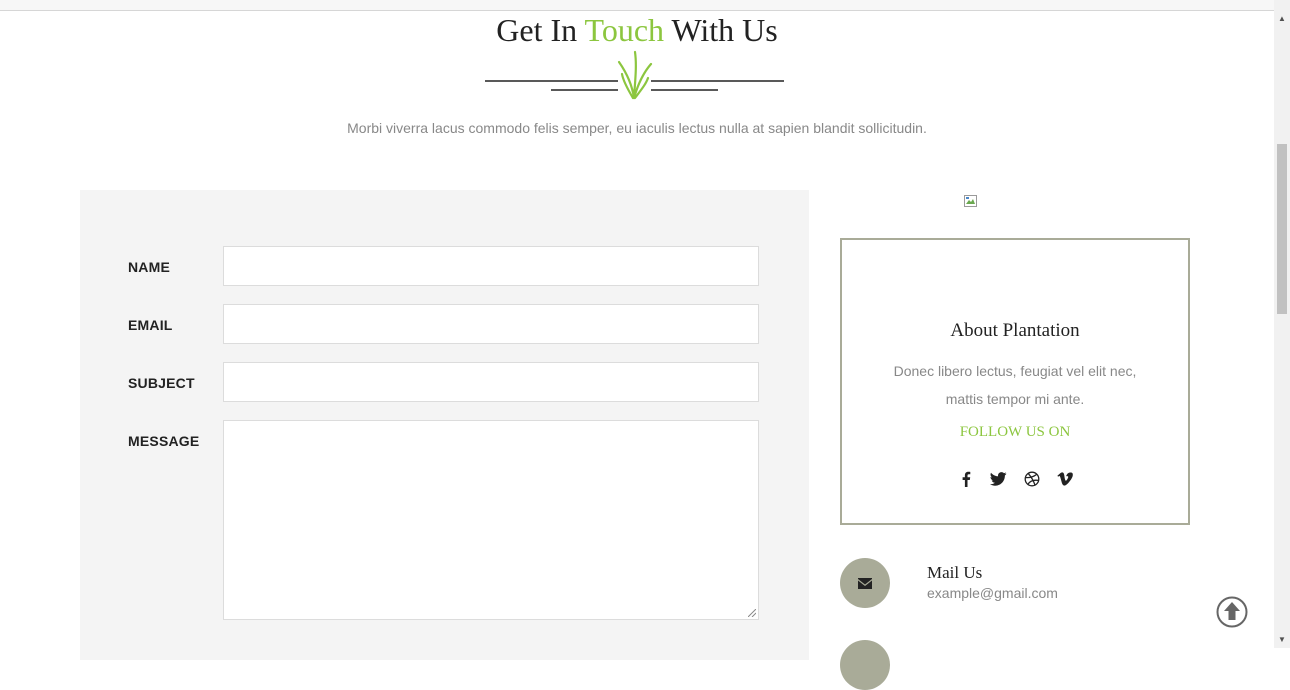 Image resolution: width=1290 pixels, height=690 pixels. I want to click on about-title: About Plantation, so click(1015, 330).